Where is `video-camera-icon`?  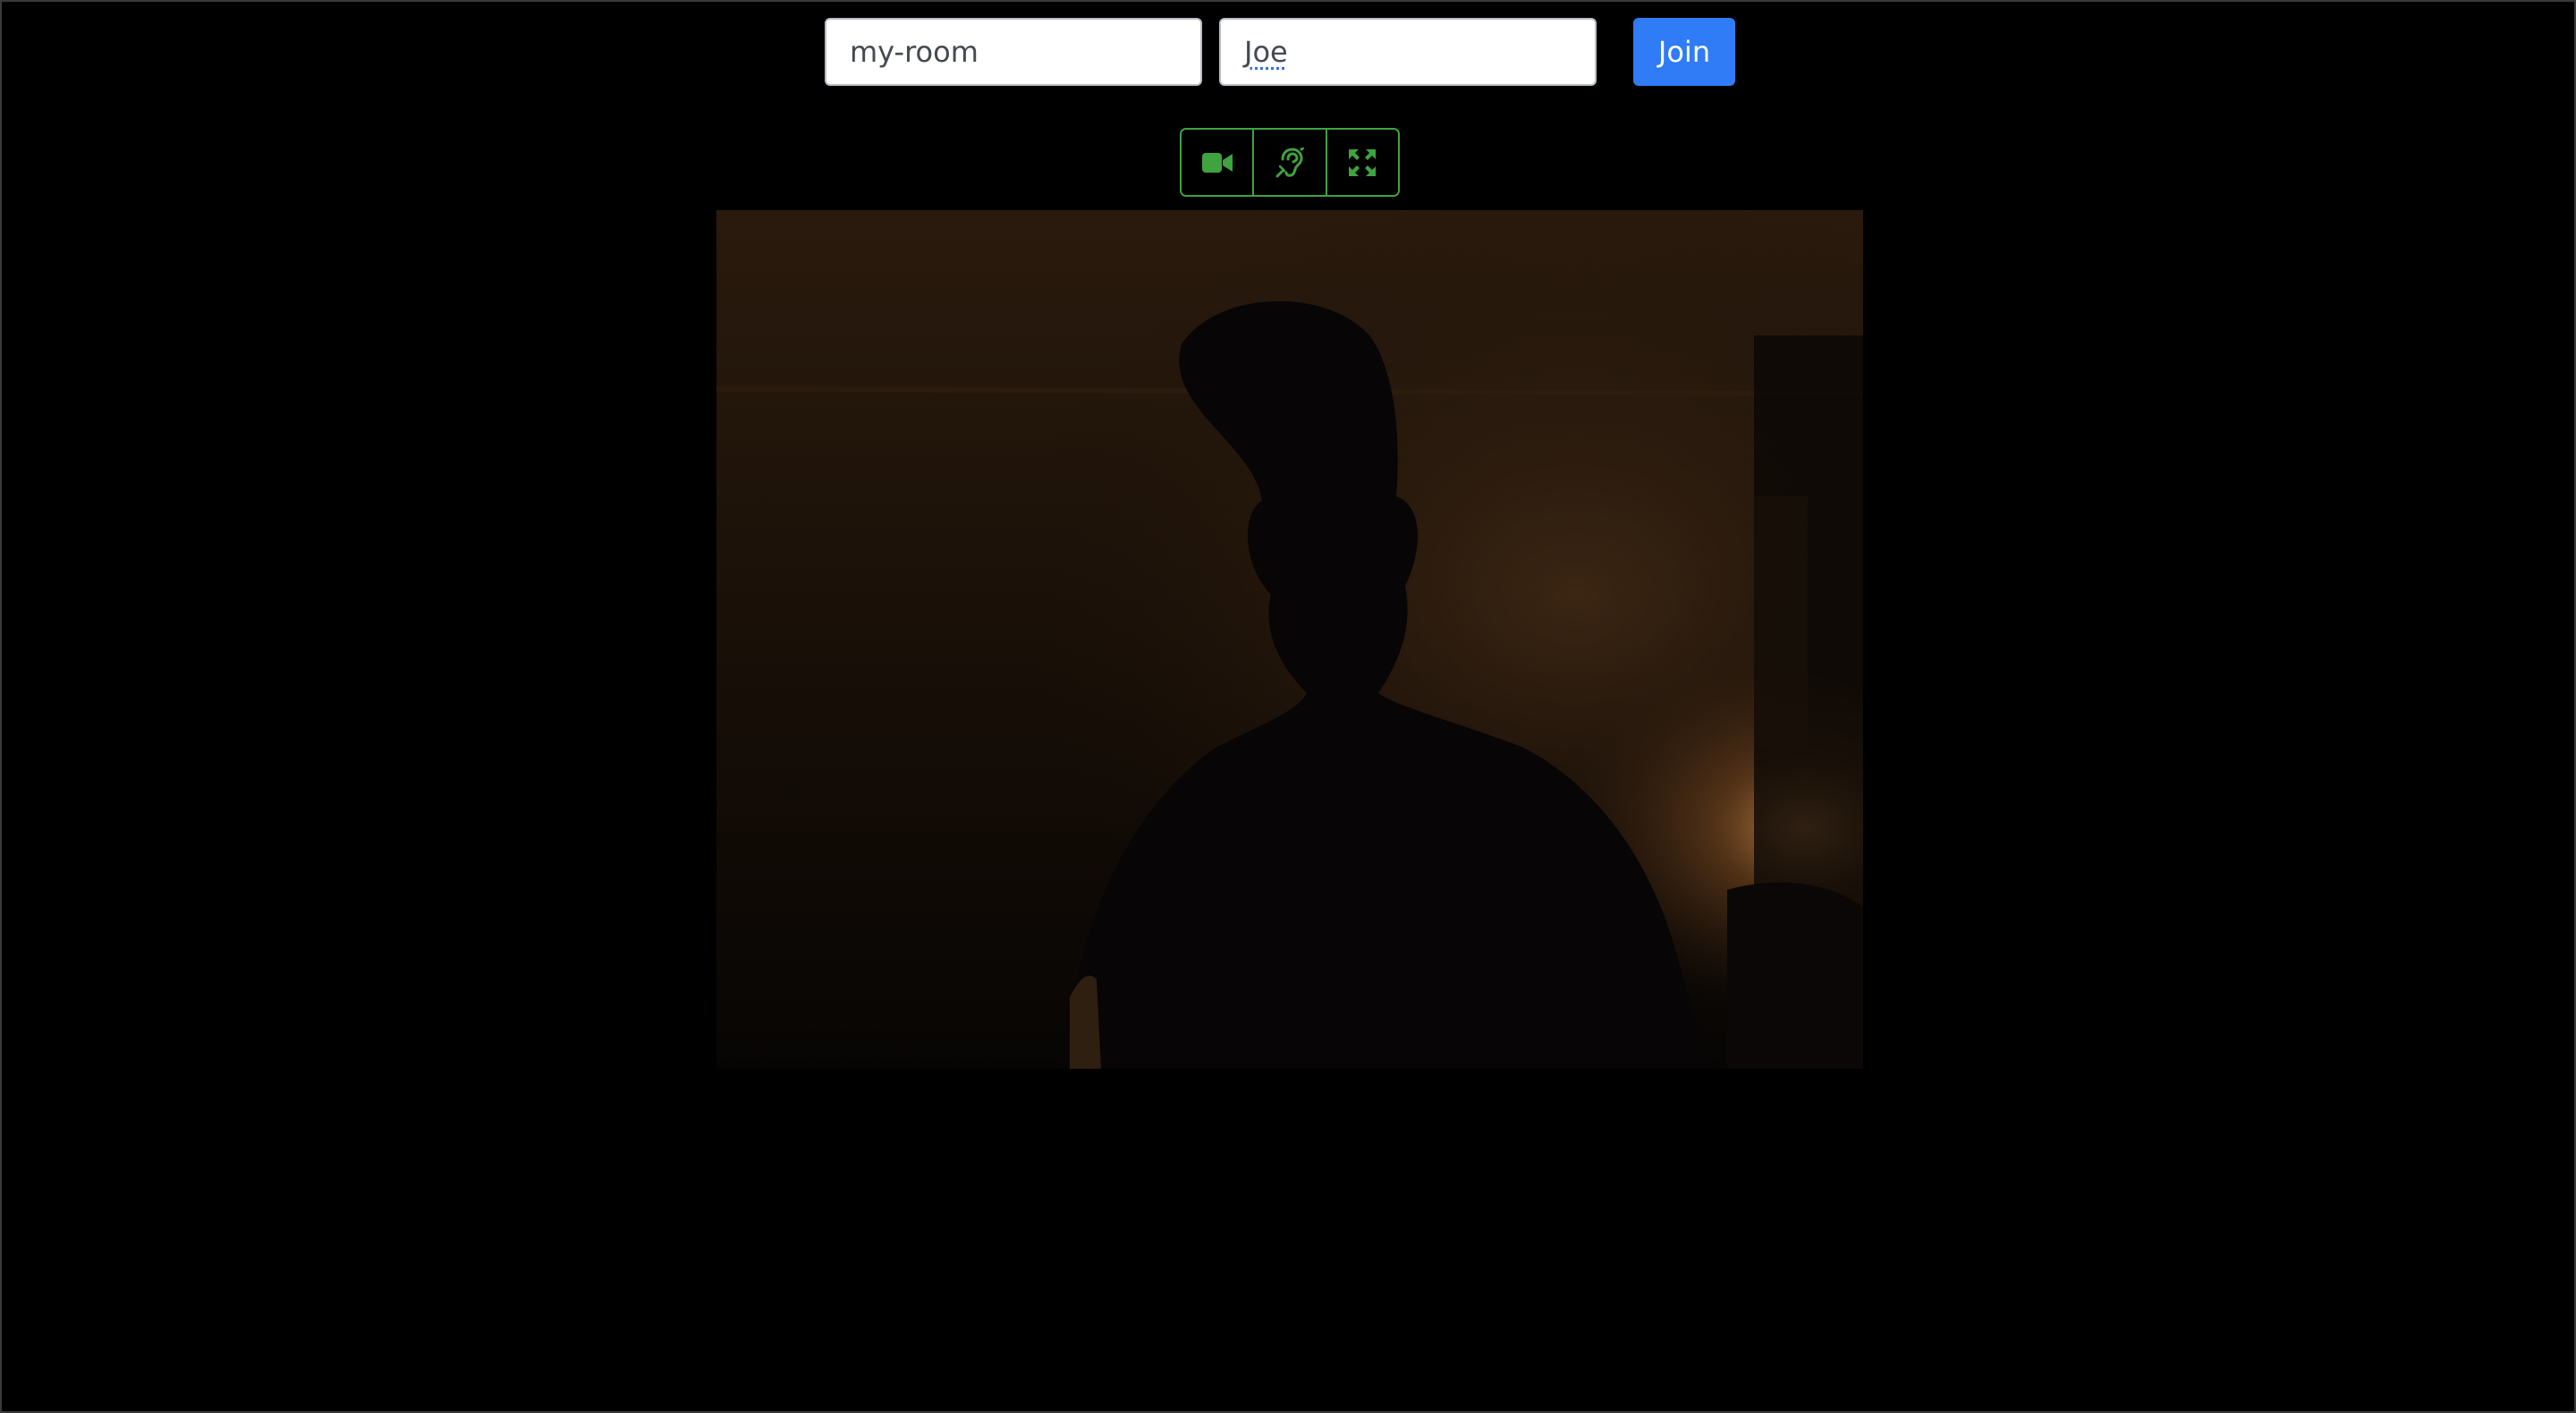
video-camera-icon is located at coordinates (1217, 162).